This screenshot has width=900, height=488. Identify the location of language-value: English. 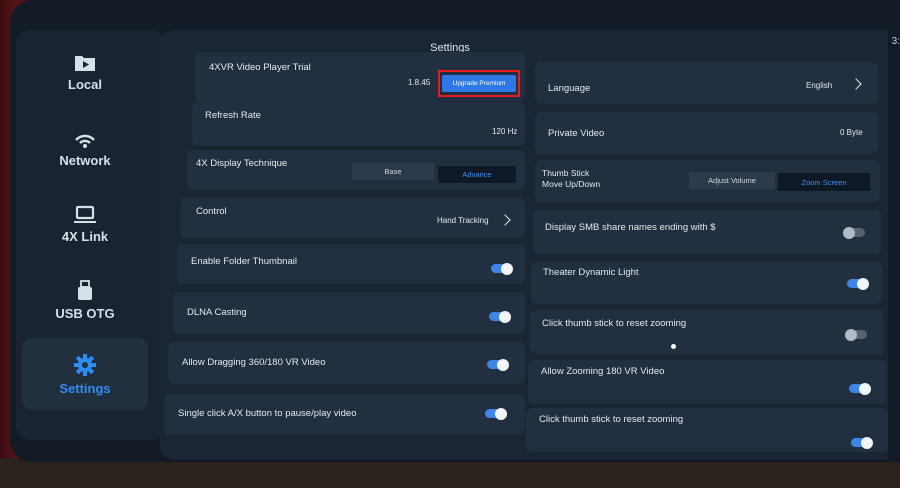
(819, 85).